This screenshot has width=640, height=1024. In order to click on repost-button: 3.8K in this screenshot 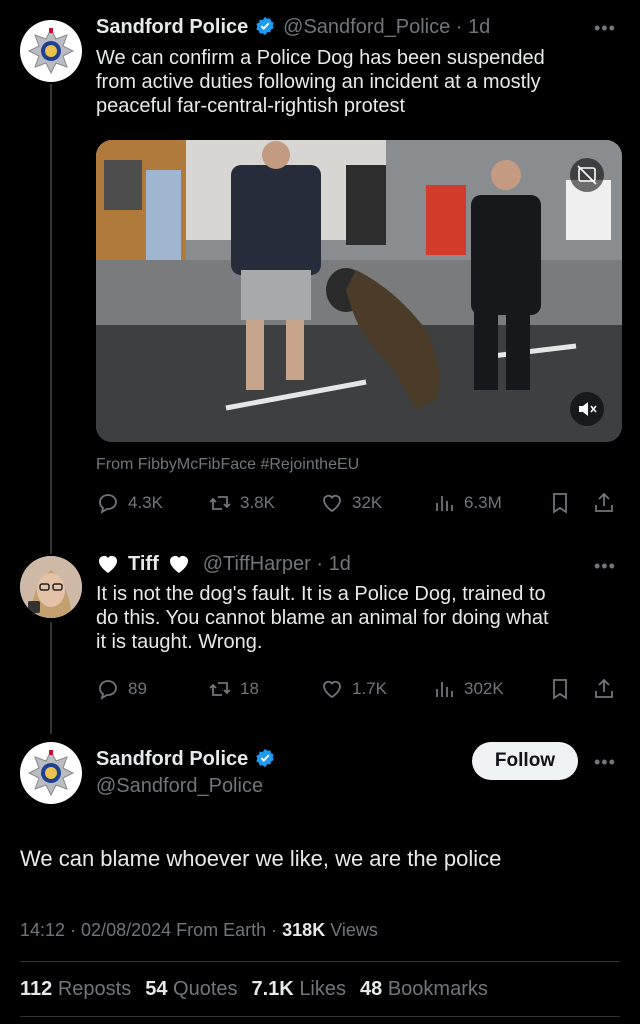, I will do `click(264, 503)`.